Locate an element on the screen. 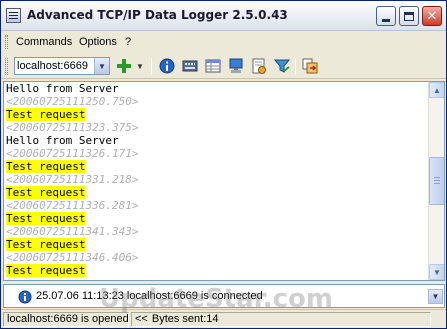  toolbar-grip is located at coordinates (6, 66).